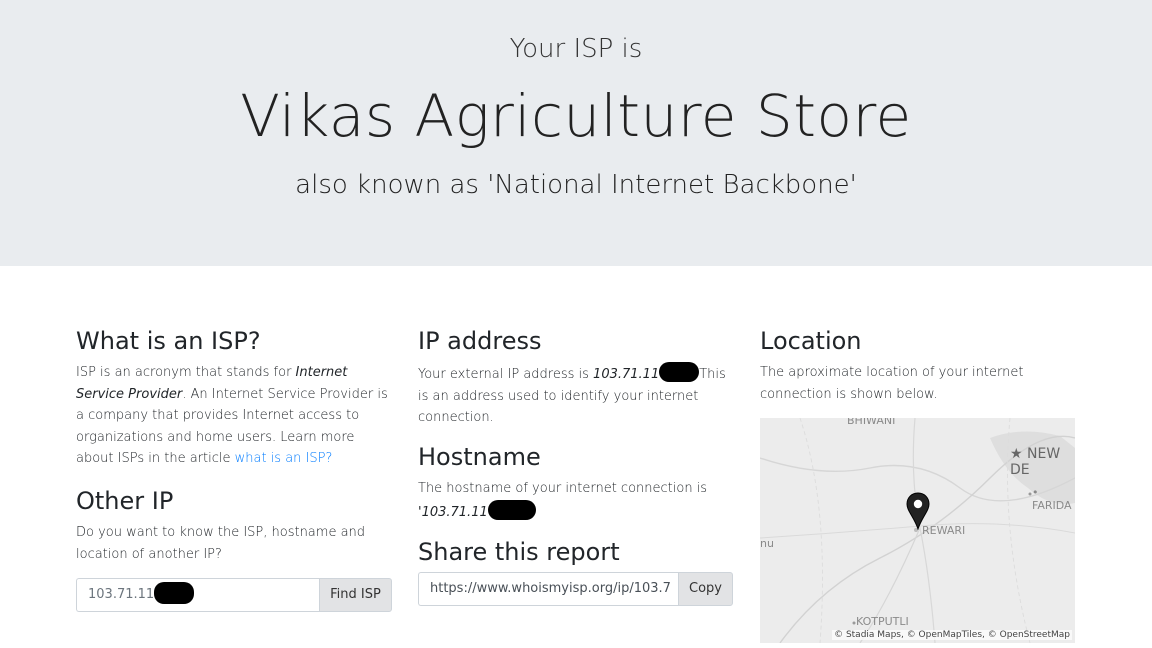 The width and height of the screenshot is (1152, 648). What do you see at coordinates (284, 458) in the screenshot?
I see `what-is-isp-link: what is an ISP?` at bounding box center [284, 458].